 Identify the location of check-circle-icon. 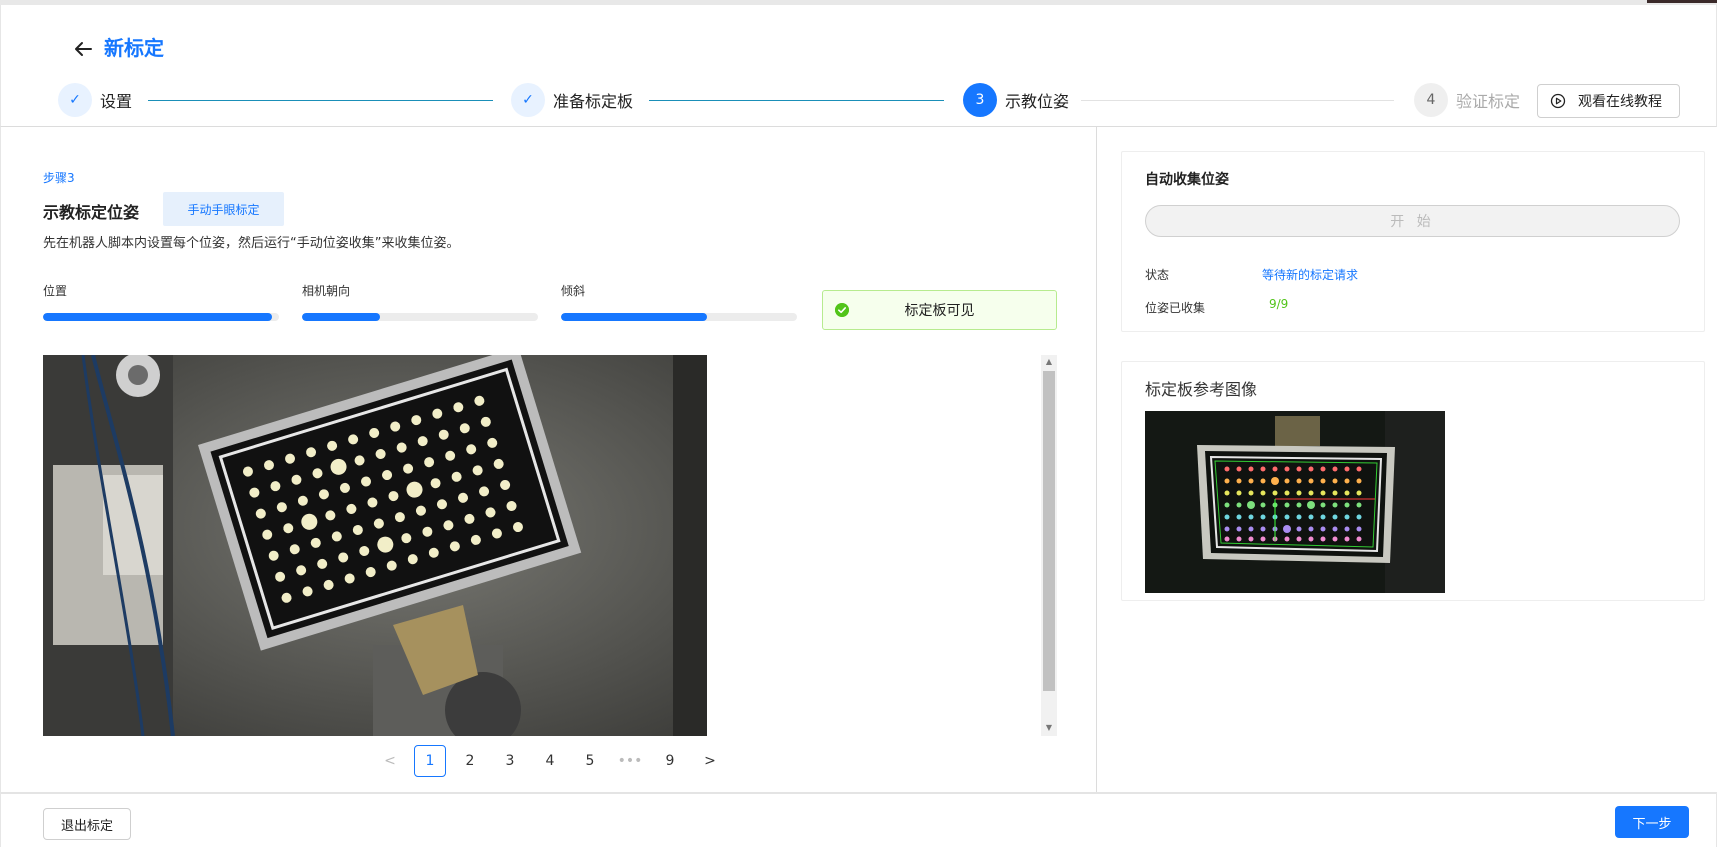
(842, 310).